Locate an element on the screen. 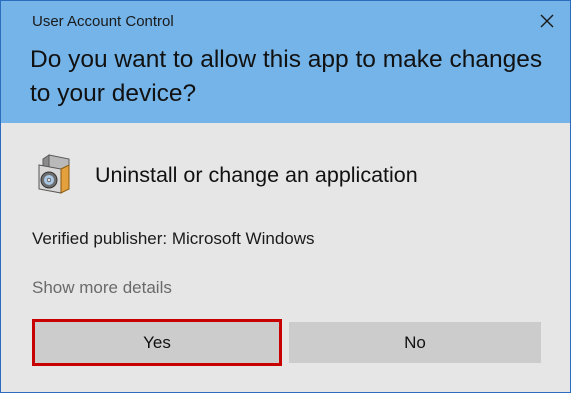 Image resolution: width=571 pixels, height=393 pixels. yes-button-label: Yes is located at coordinates (157, 342).